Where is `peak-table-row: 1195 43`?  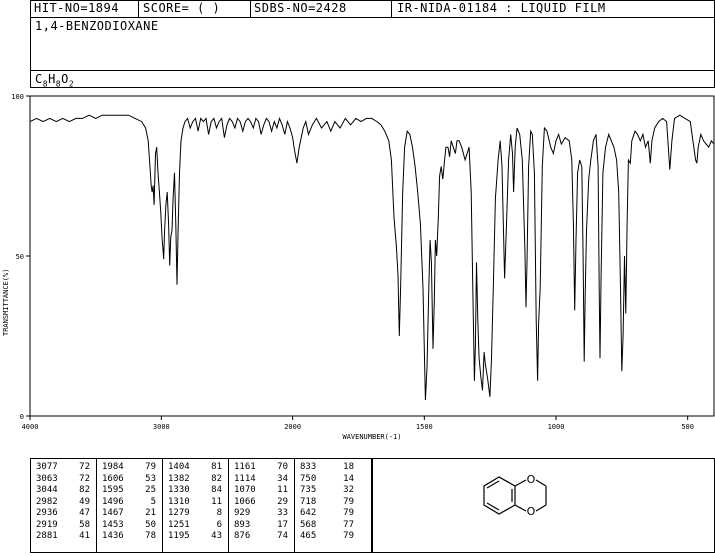 peak-table-row: 1195 43 is located at coordinates (195, 537).